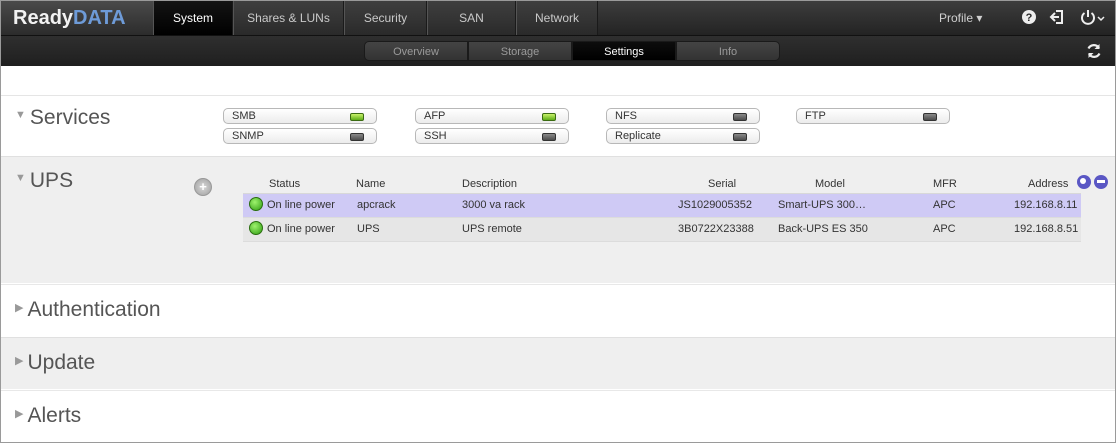 This screenshot has height=443, width=1116. Describe the element at coordinates (716, 229) in the screenshot. I see `row-serial: 3B0722X23388` at that location.